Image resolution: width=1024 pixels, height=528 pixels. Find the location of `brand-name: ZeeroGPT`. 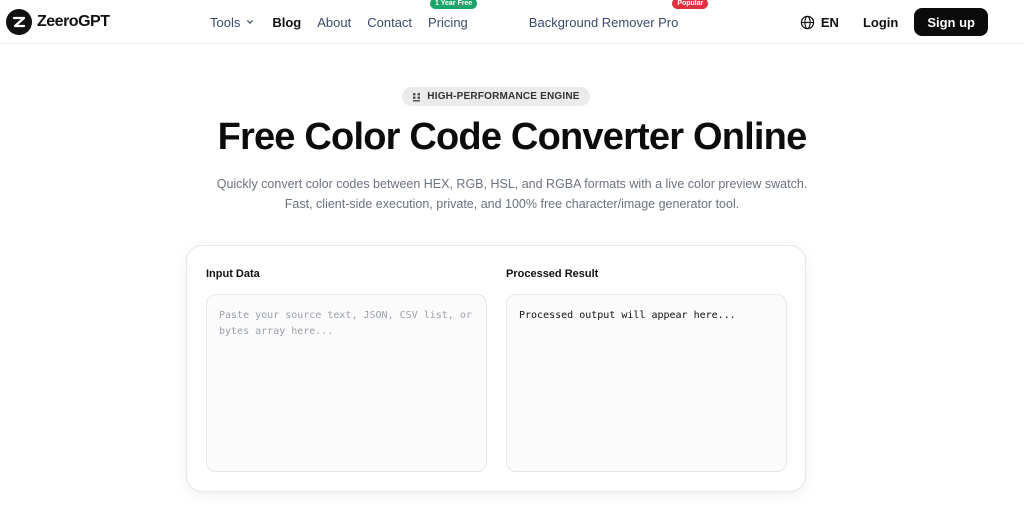

brand-name: ZeeroGPT is located at coordinates (73, 21).